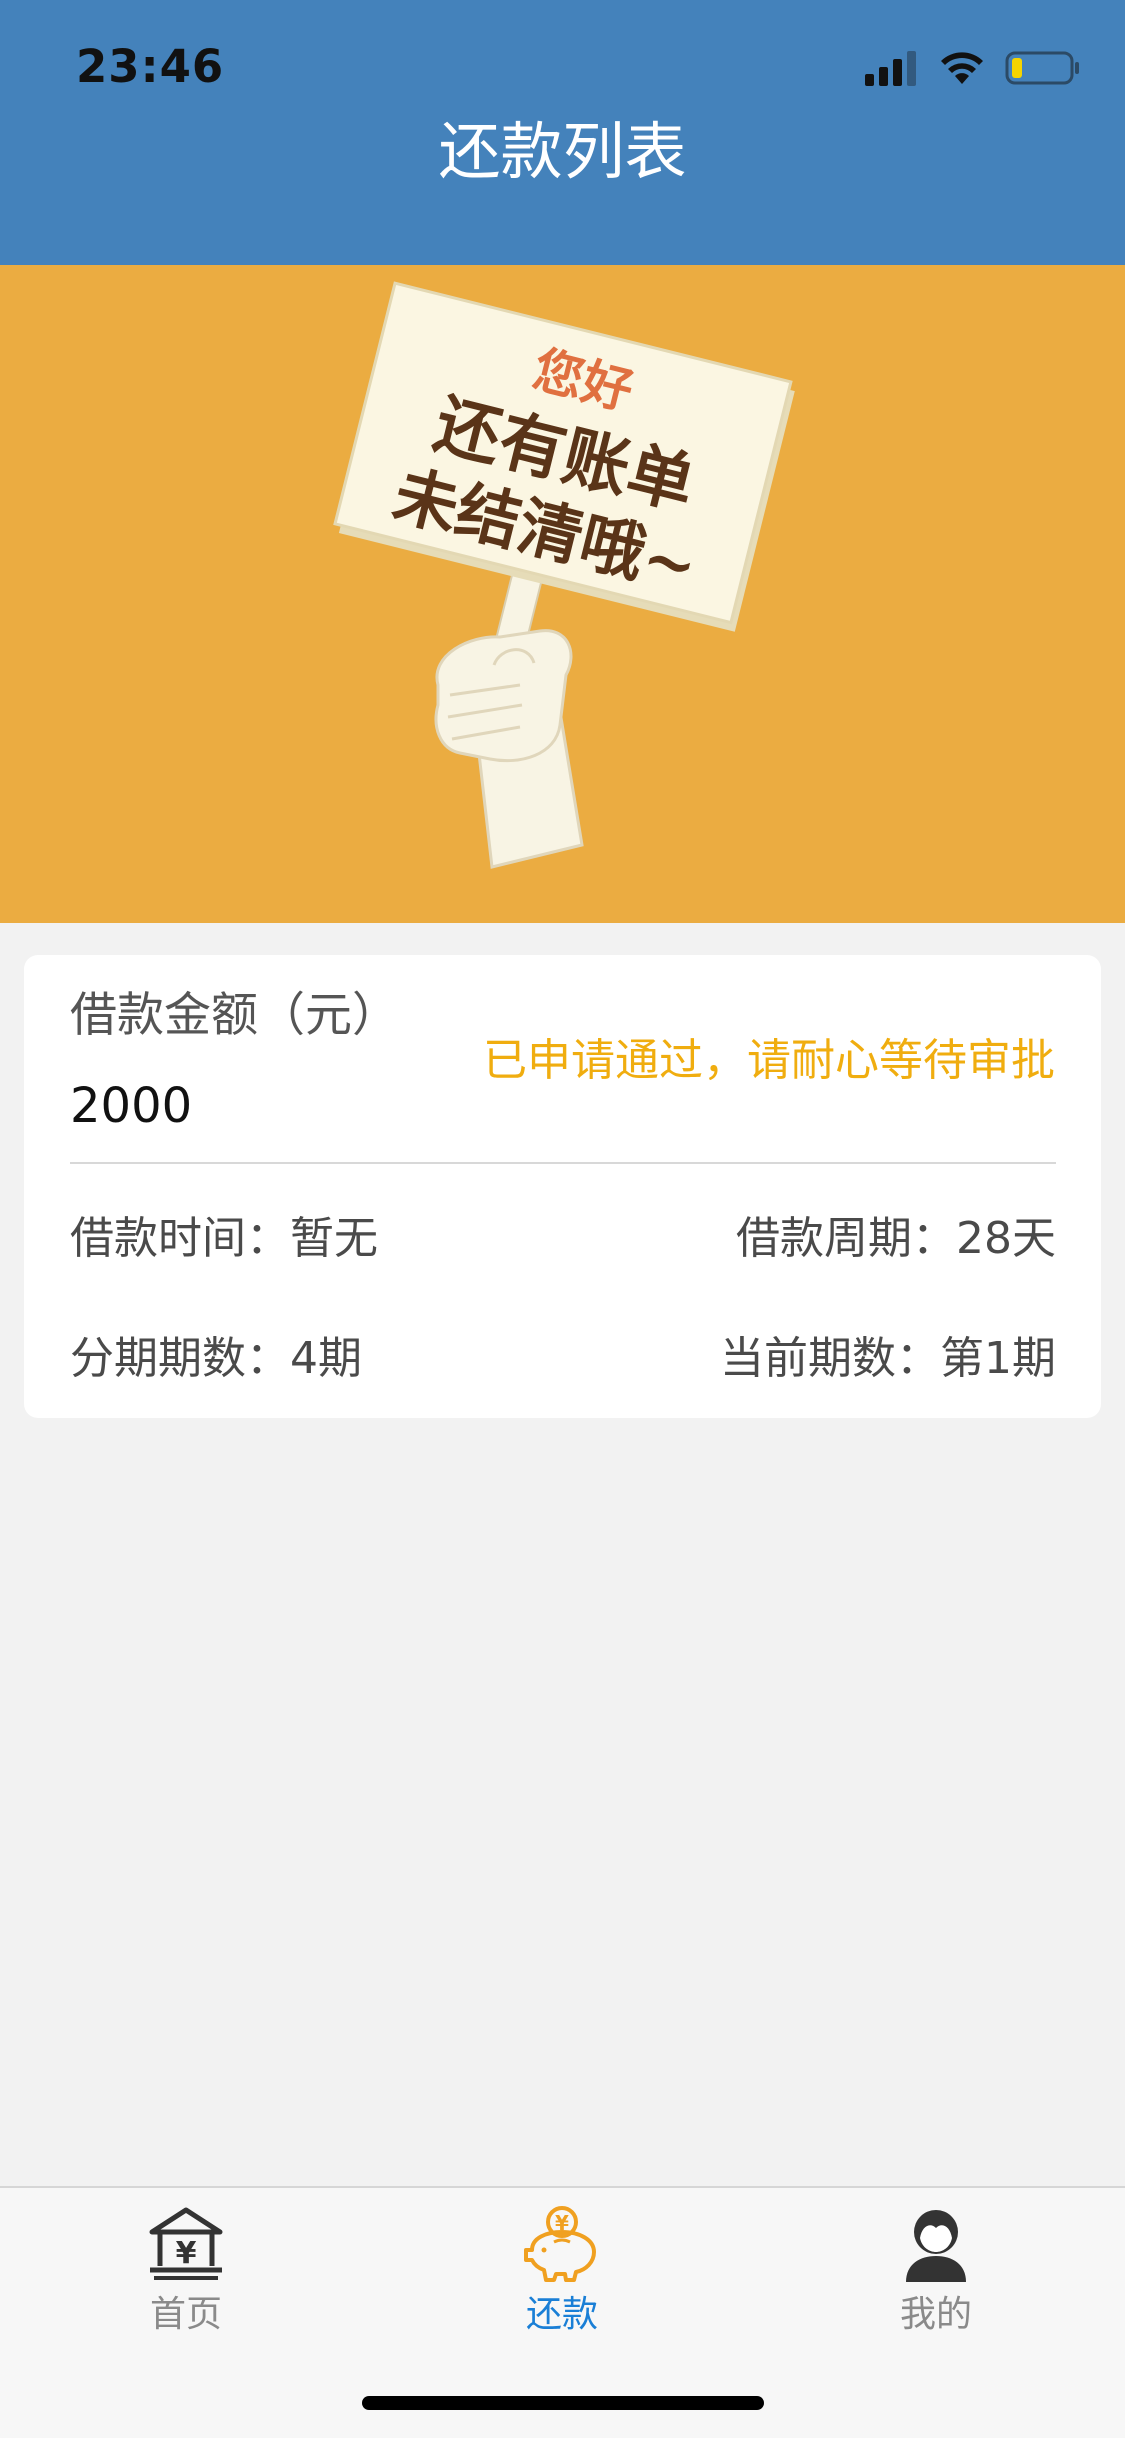 Image resolution: width=1125 pixels, height=2438 pixels. What do you see at coordinates (936, 2246) in the screenshot?
I see `user-avatar-icon` at bounding box center [936, 2246].